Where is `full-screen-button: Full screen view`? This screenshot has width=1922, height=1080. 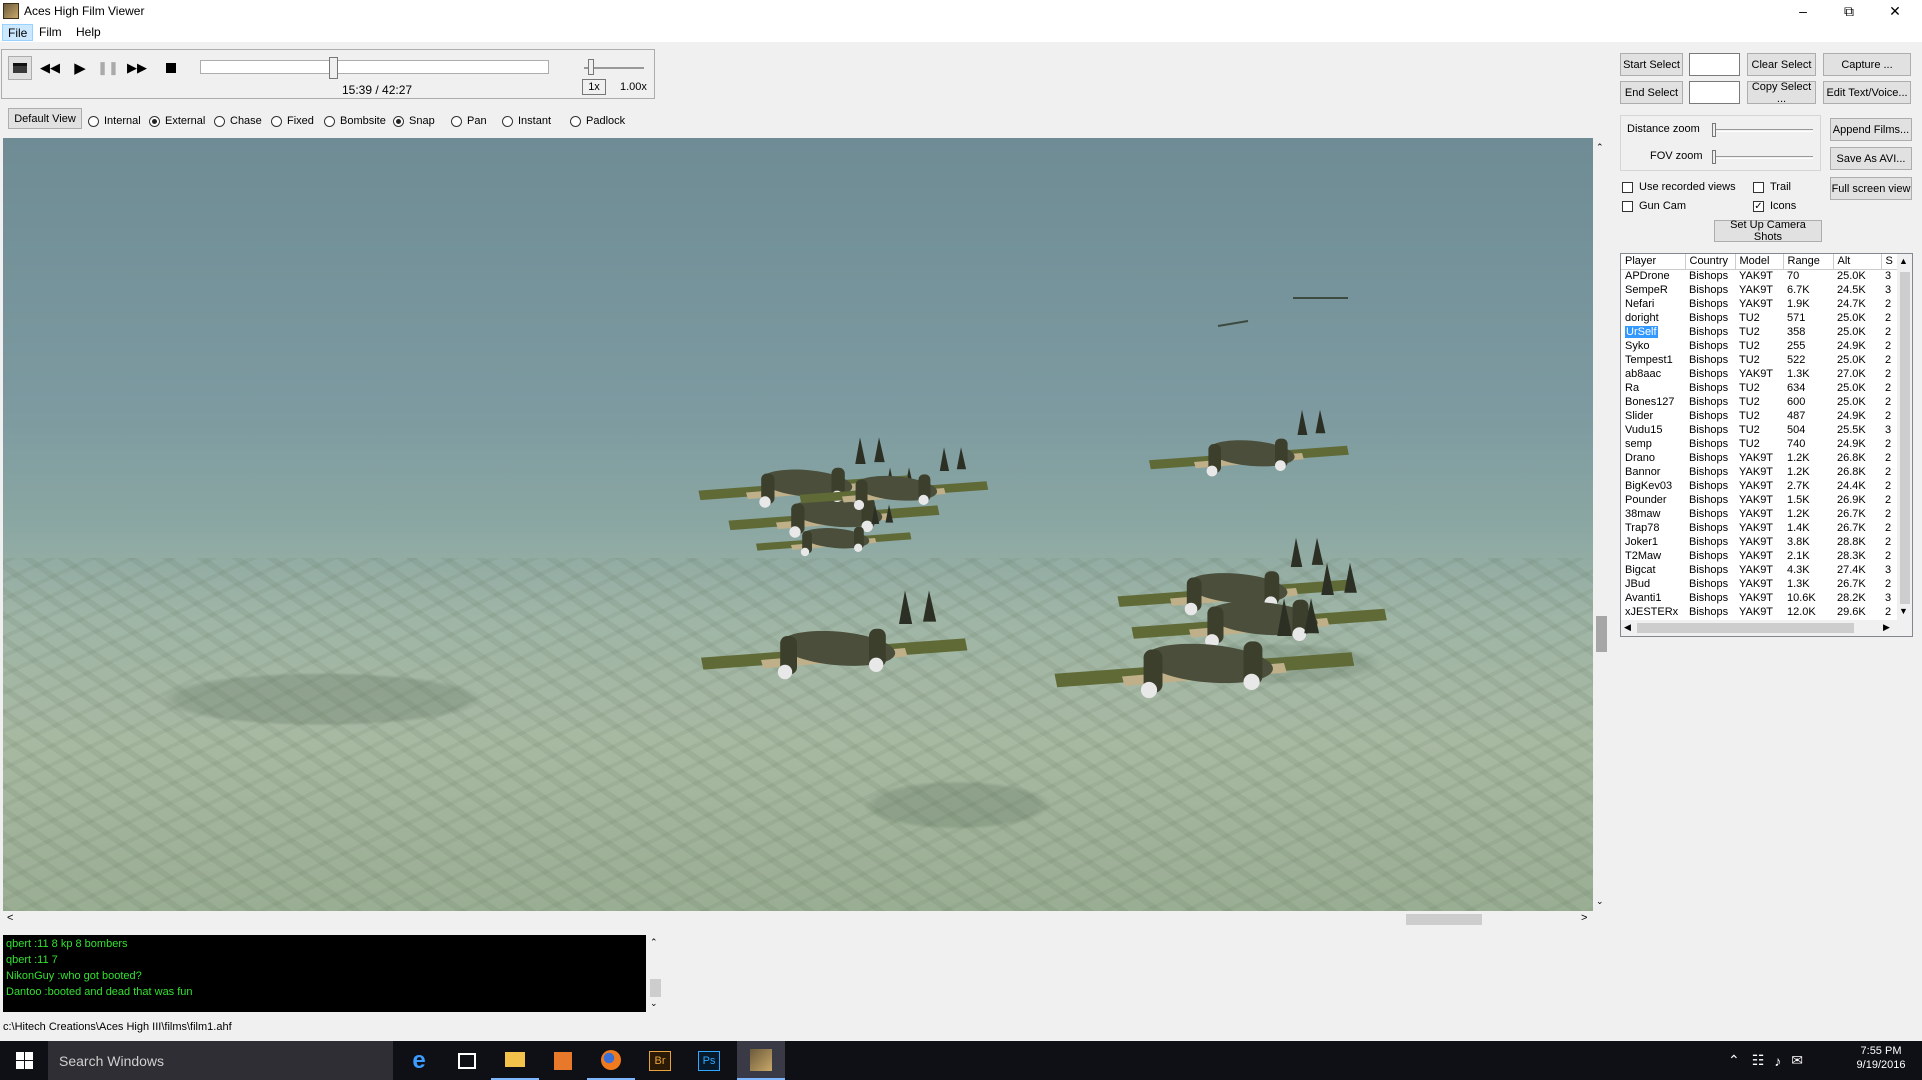
full-screen-button: Full screen view is located at coordinates (1871, 188).